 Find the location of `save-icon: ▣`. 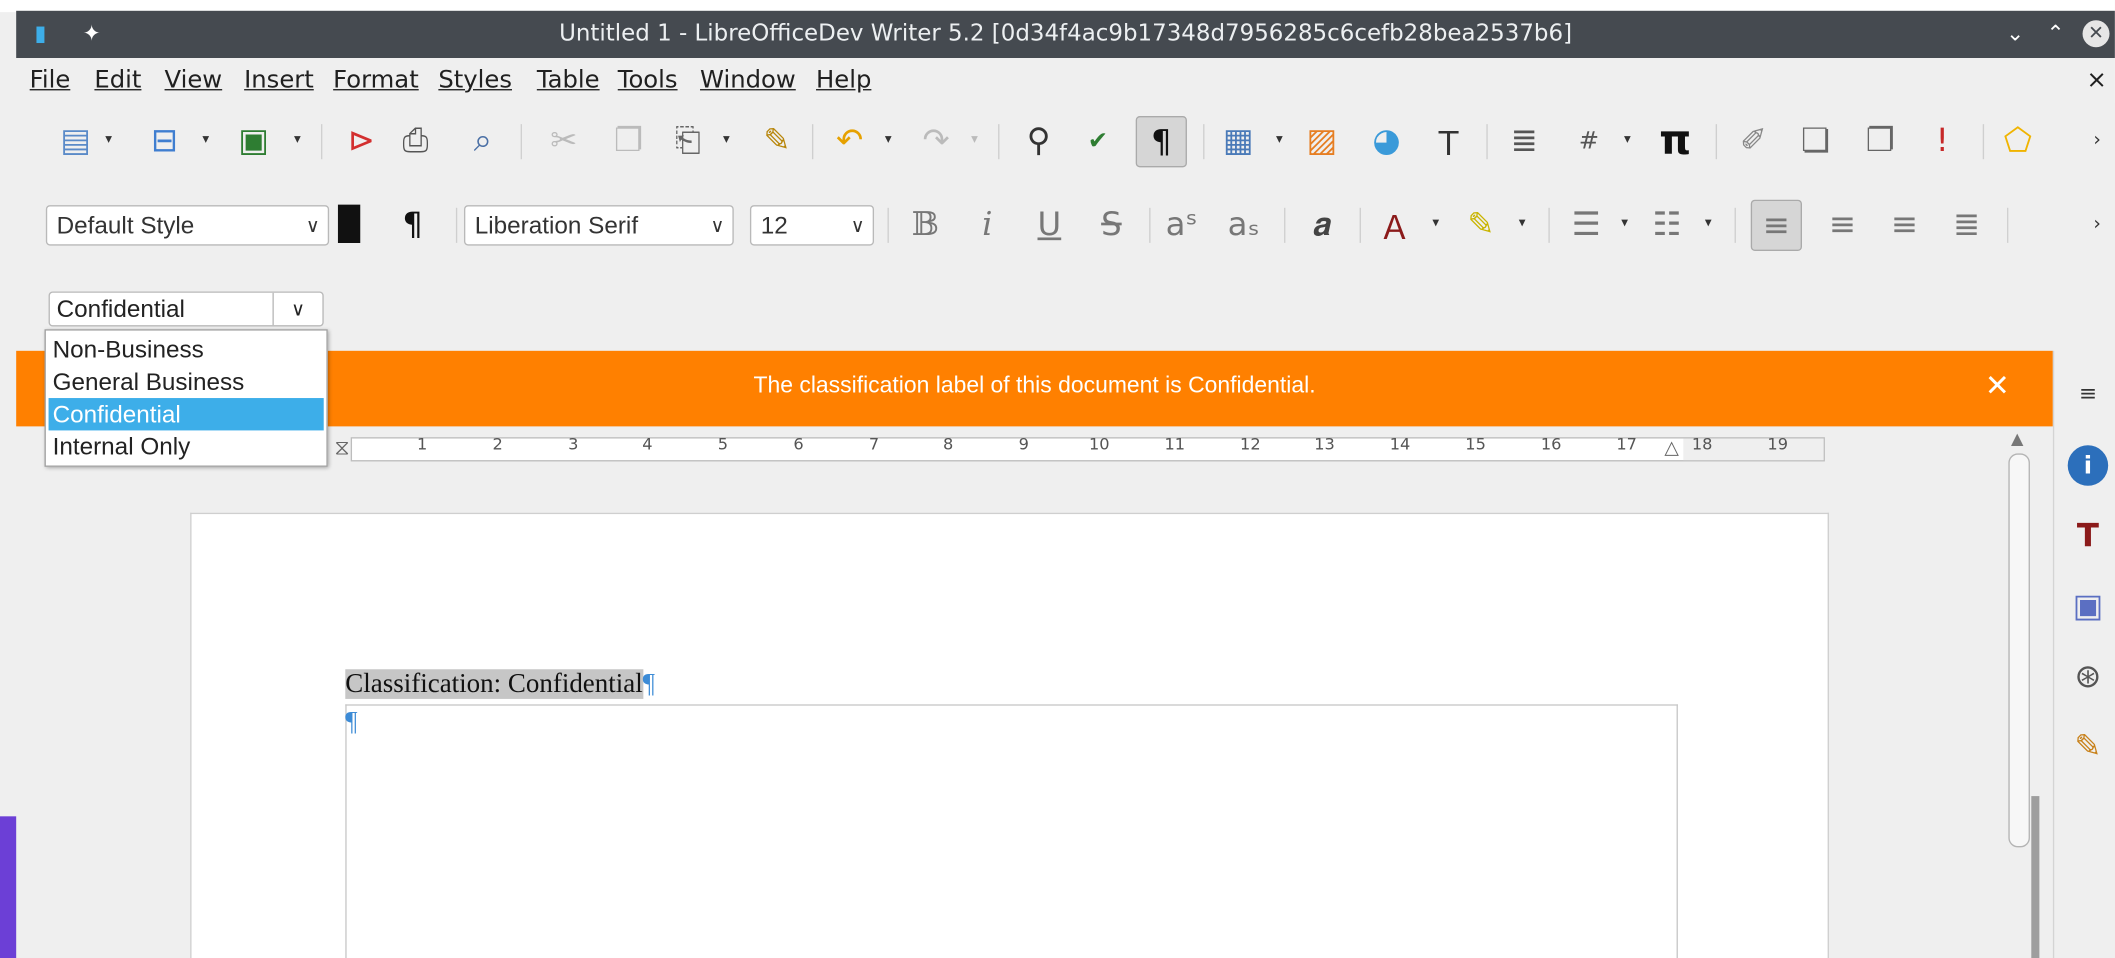

save-icon: ▣ is located at coordinates (253, 140).